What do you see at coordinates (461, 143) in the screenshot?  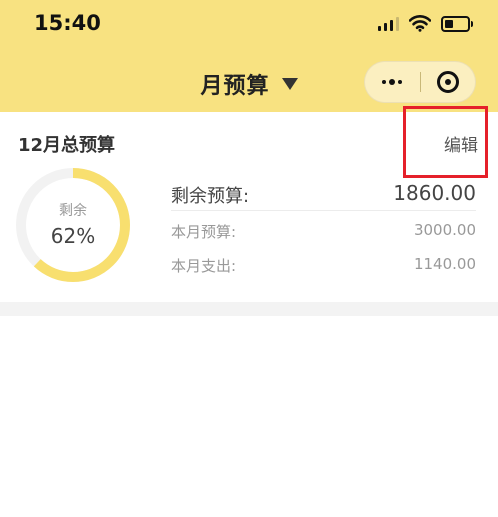 I see `edit-button: 编辑` at bounding box center [461, 143].